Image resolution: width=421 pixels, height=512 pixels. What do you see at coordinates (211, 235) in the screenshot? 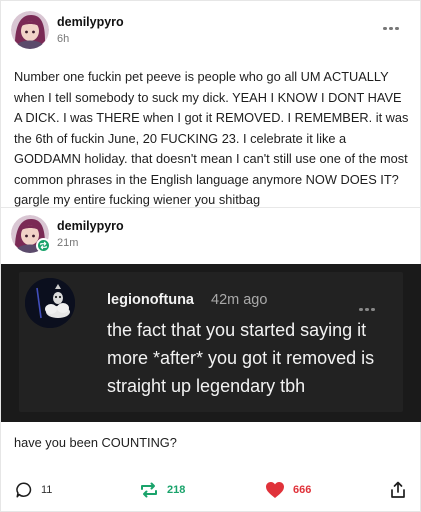
I see `reblog-header: demilypyro 21m` at bounding box center [211, 235].